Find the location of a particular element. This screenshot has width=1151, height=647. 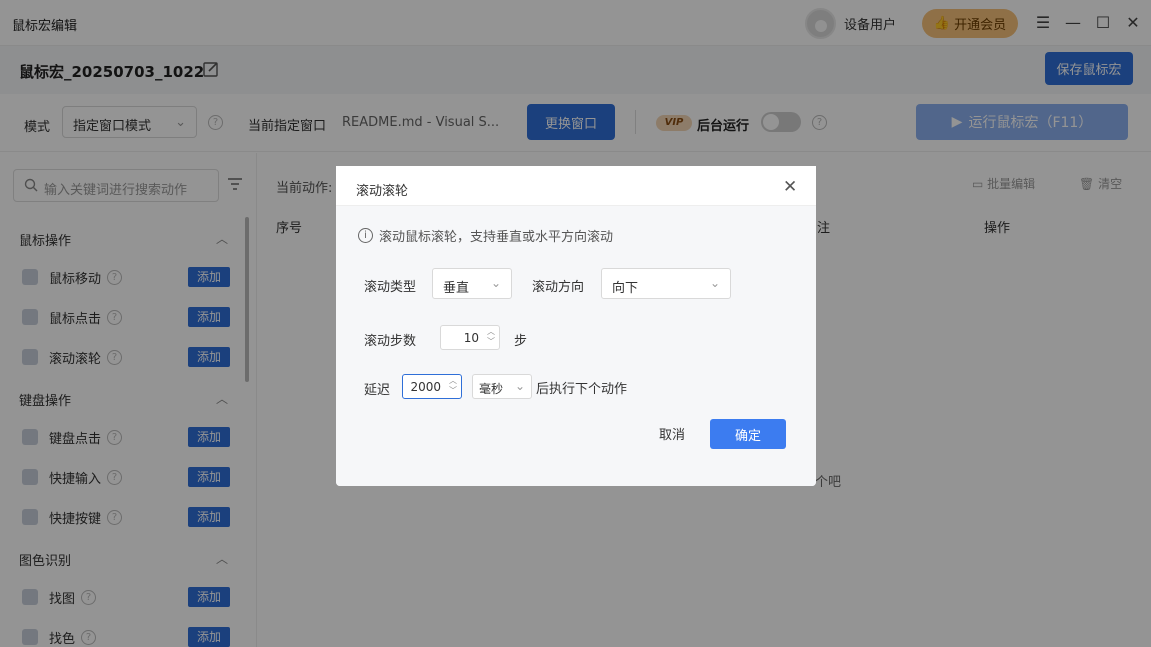

delay-unit-select: 毫秒 ⌄ is located at coordinates (502, 386).